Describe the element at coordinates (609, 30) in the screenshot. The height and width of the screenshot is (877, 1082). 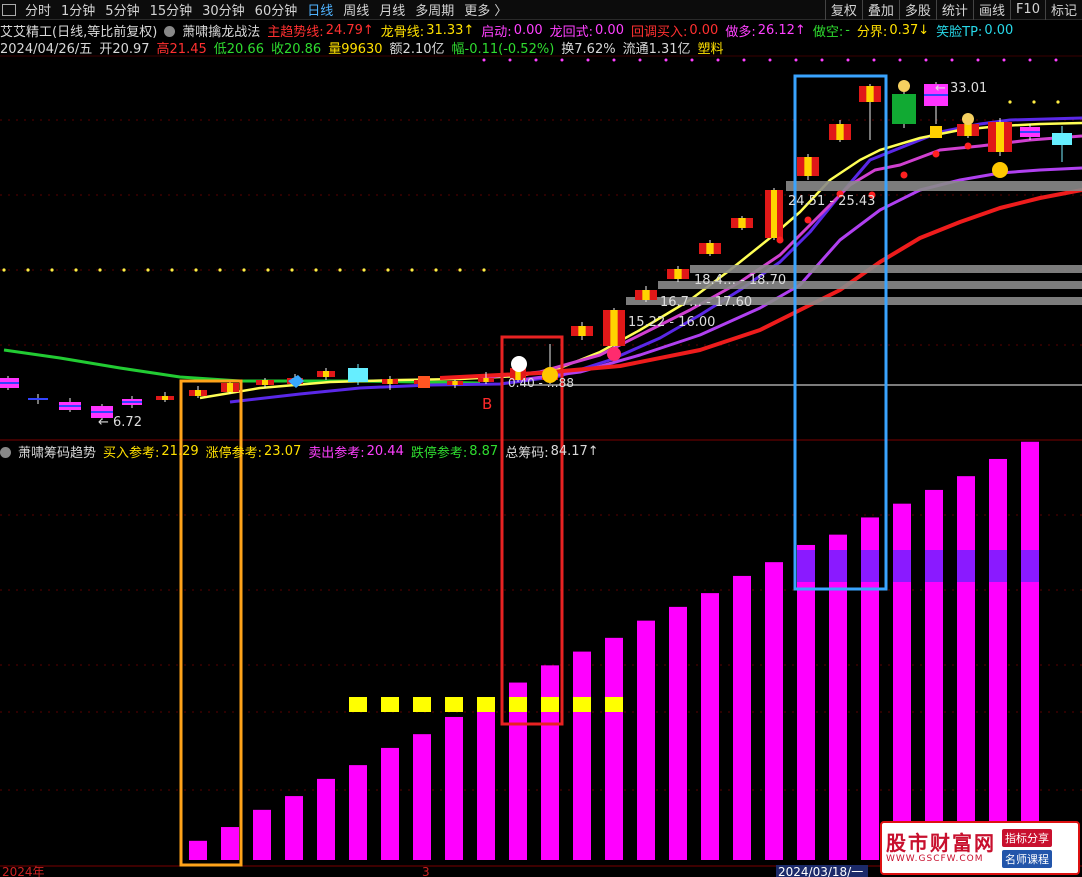
I see `indicator-value-3: 0.00` at that location.